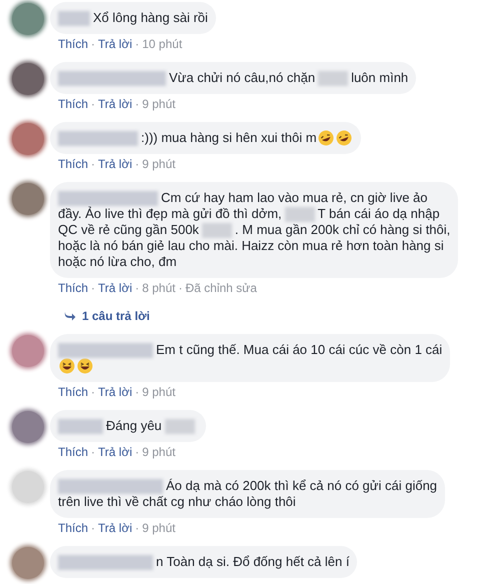 Image resolution: width=497 pixels, height=584 pixels. I want to click on reply-arrow-icon, so click(70, 316).